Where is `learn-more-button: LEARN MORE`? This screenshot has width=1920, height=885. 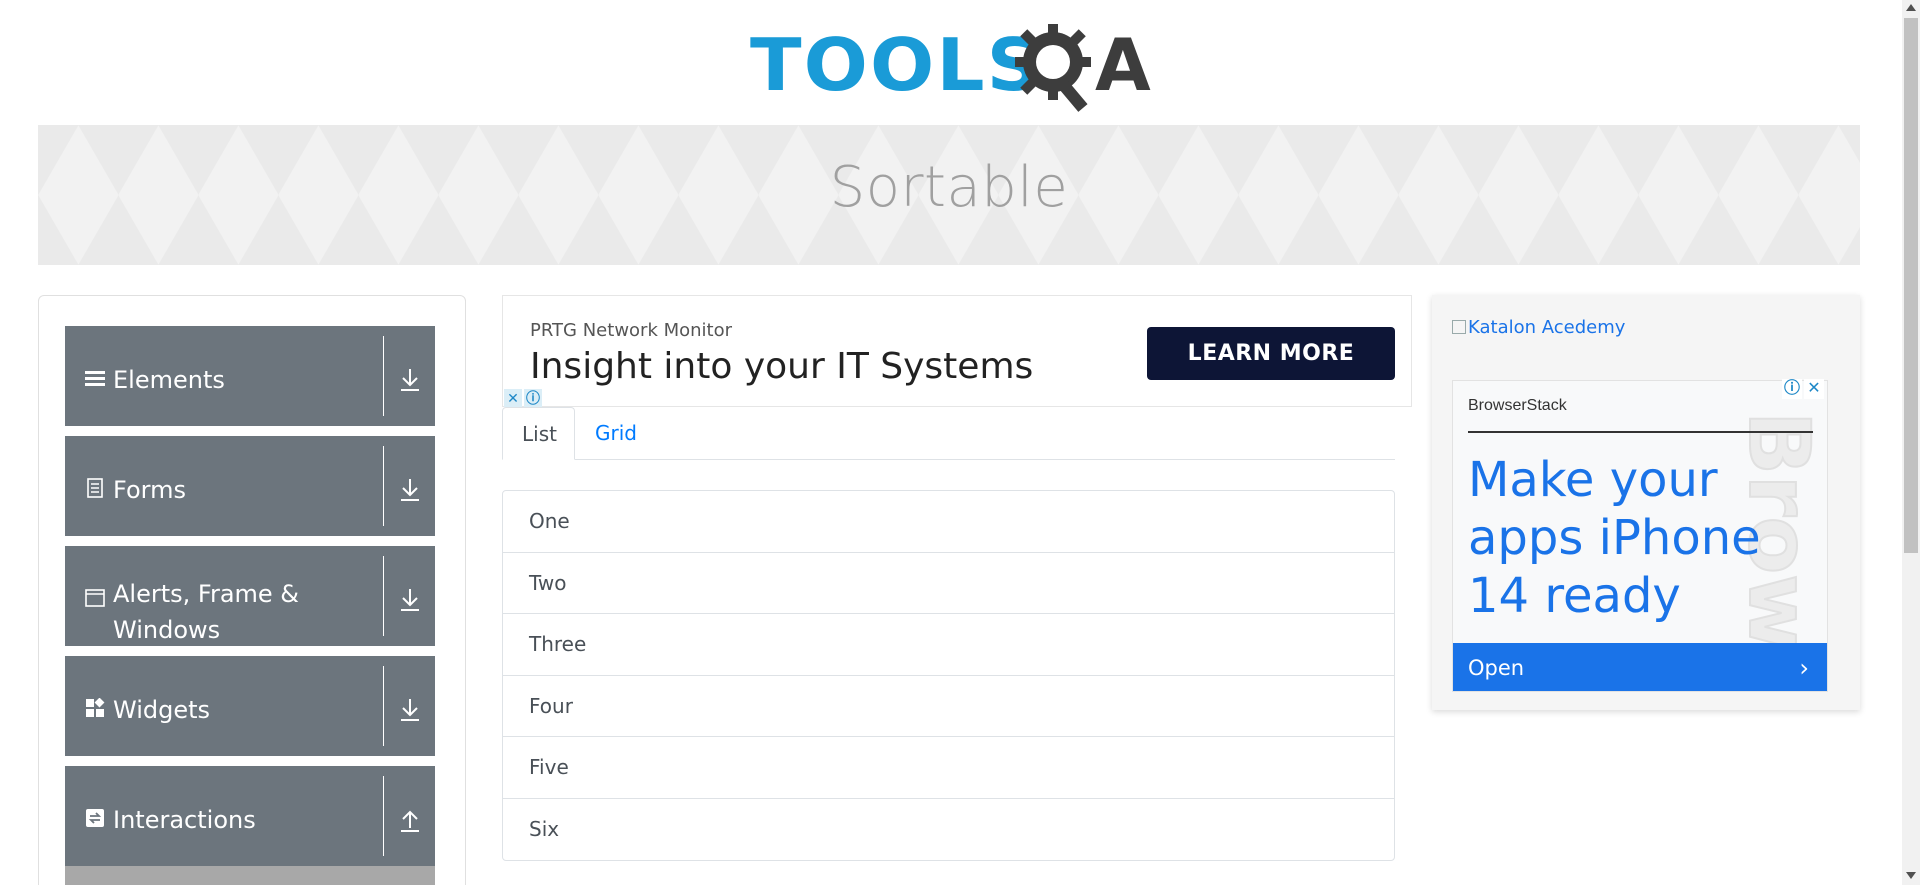
learn-more-button: LEARN MORE is located at coordinates (1271, 353).